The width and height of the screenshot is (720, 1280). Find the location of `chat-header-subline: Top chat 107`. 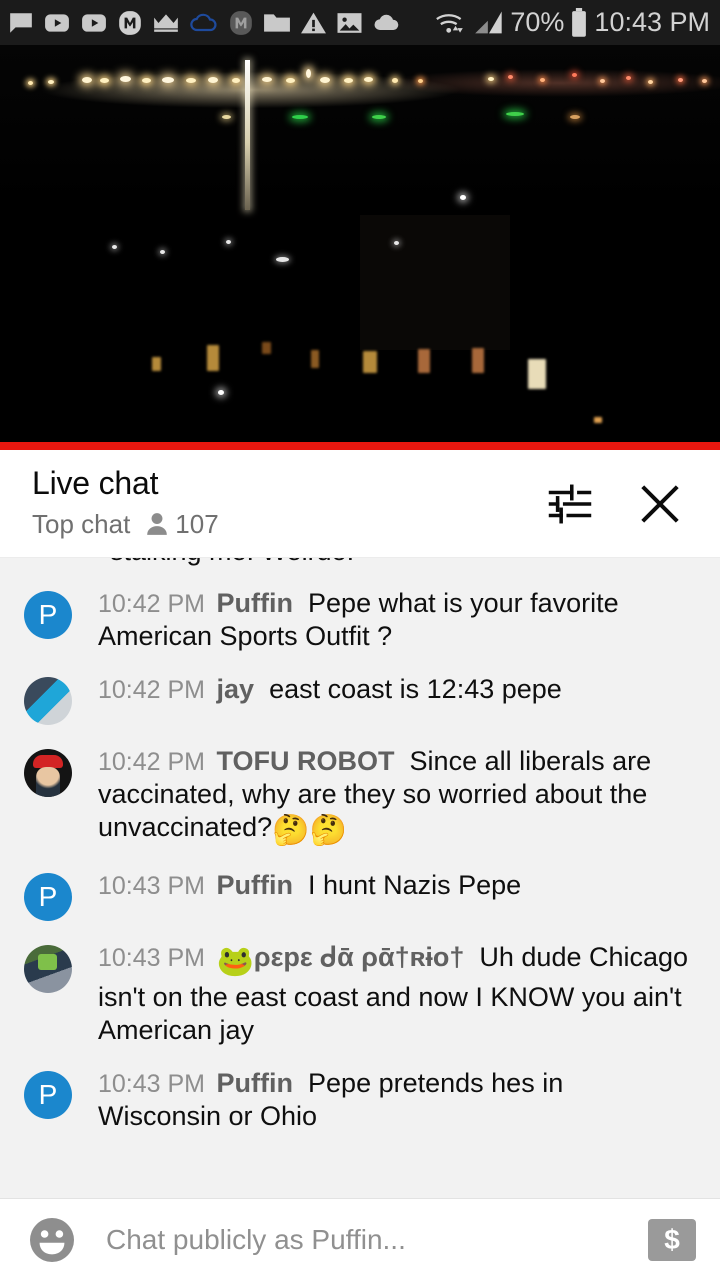

chat-header-subline: Top chat 107 is located at coordinates (285, 524).